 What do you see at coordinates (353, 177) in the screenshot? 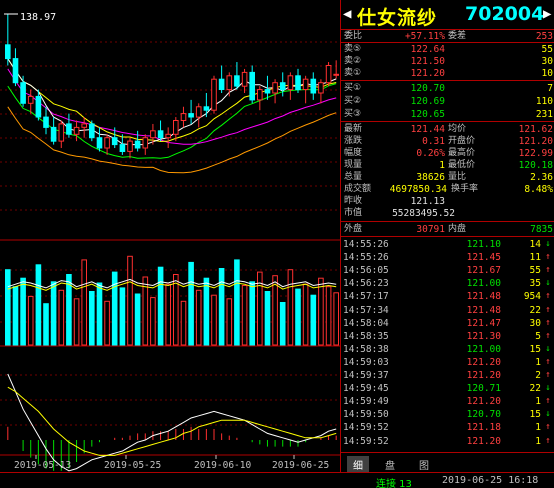
I see `total-vol-label: 总量` at bounding box center [353, 177].